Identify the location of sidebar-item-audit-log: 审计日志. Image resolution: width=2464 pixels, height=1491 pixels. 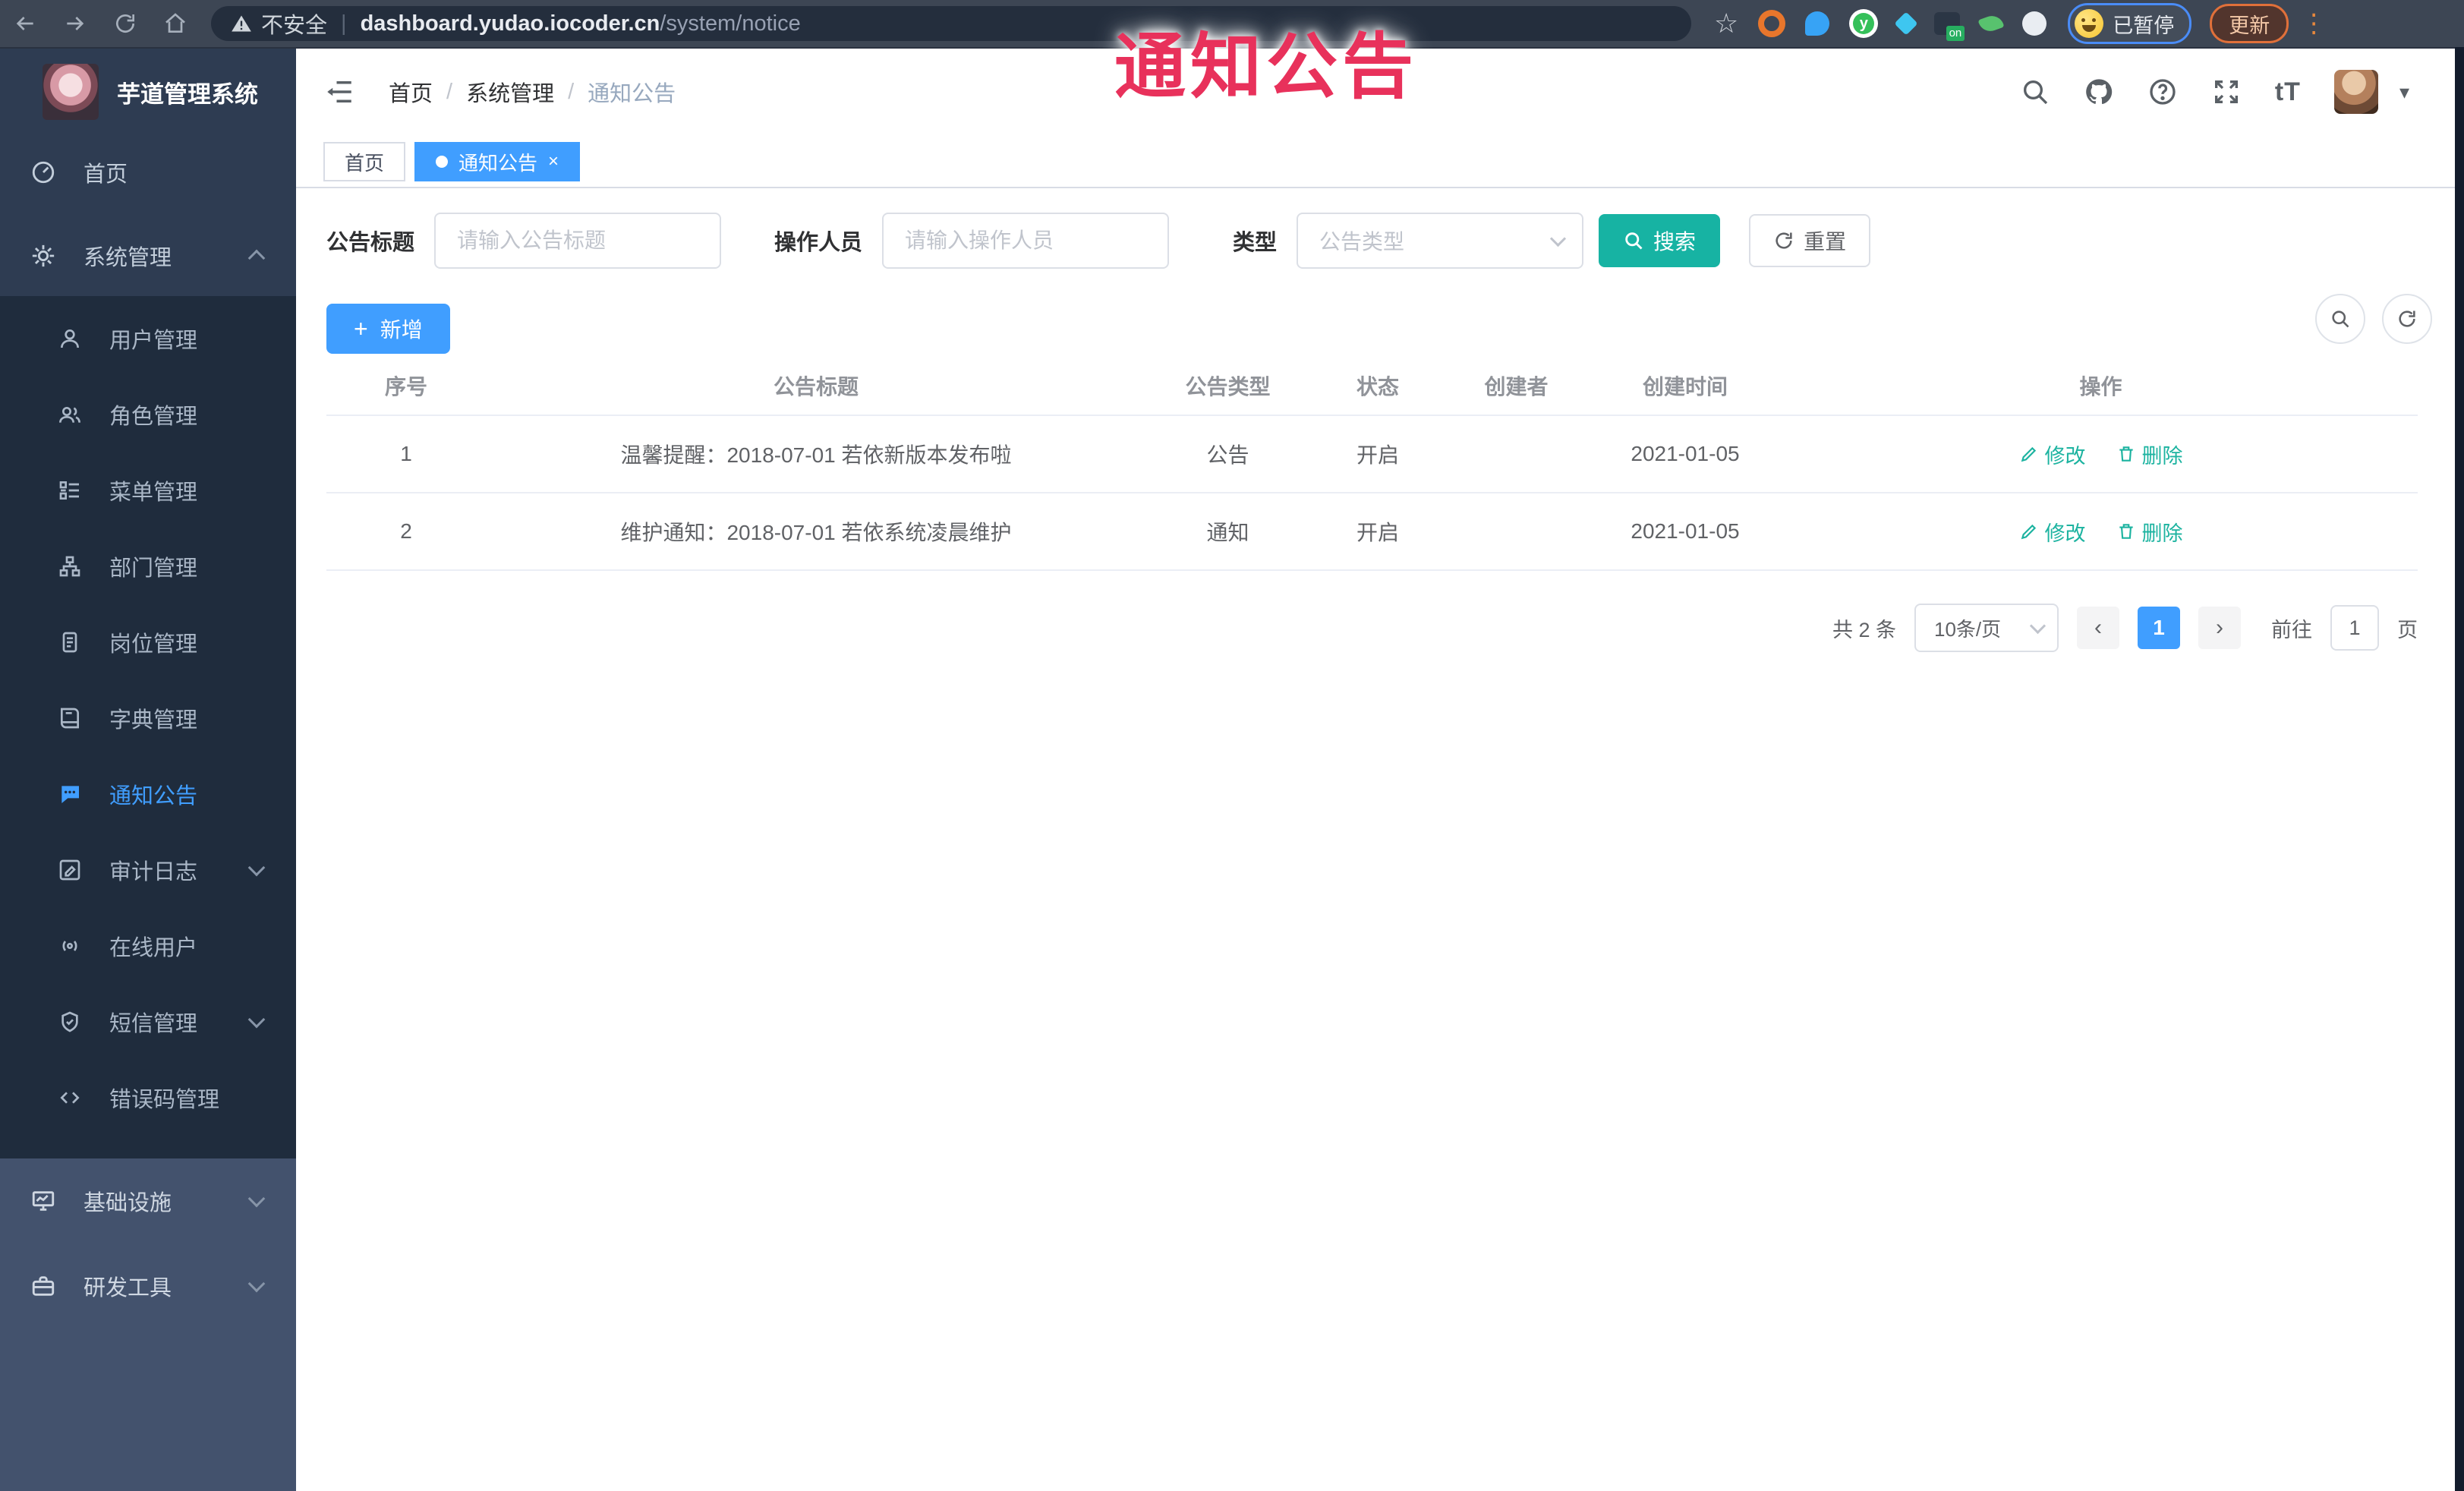
(148, 870).